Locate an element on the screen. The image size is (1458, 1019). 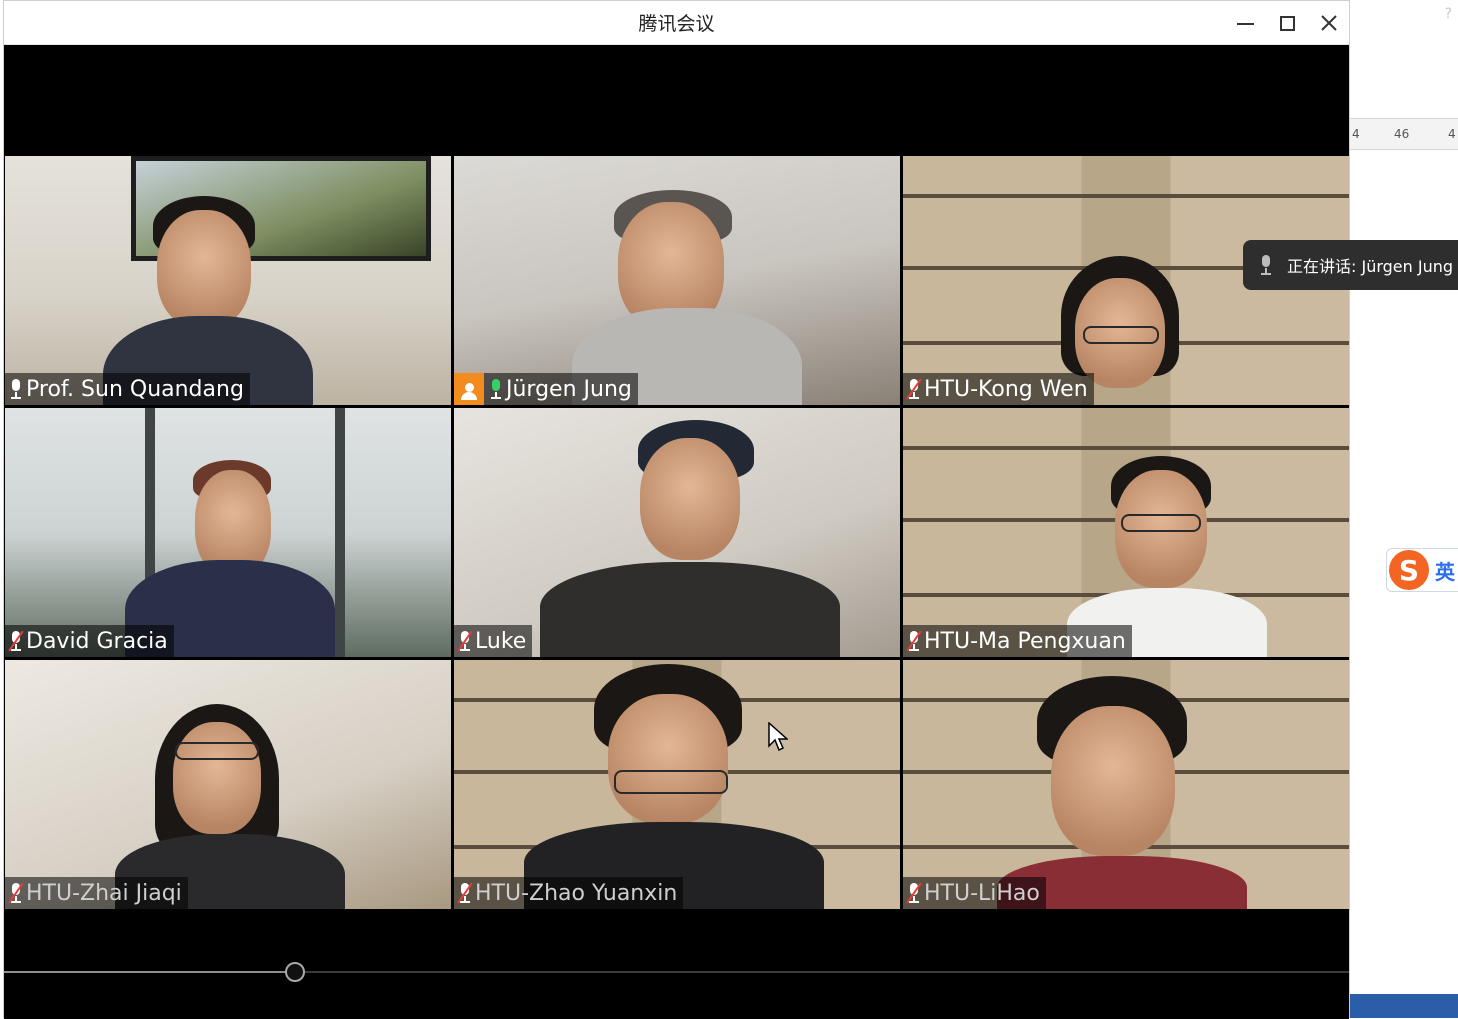
participant-label: HTU-Ma Pengxuan is located at coordinates (1017, 641).